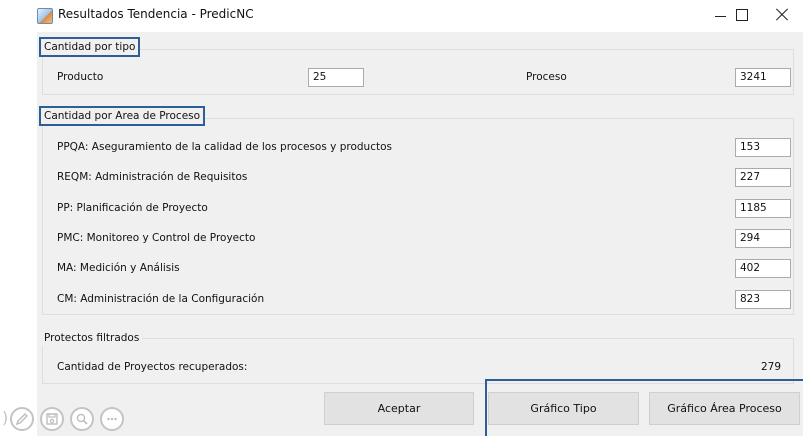  I want to click on grafico-tipo-button: Gráfico Tipo, so click(563, 408).